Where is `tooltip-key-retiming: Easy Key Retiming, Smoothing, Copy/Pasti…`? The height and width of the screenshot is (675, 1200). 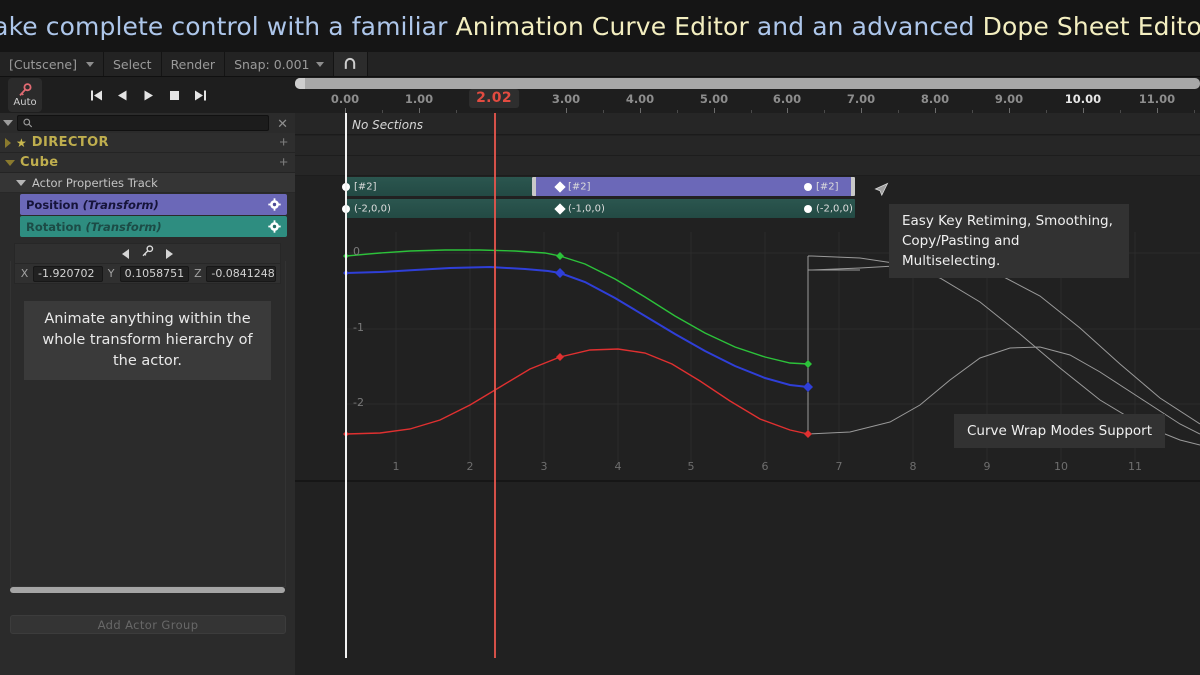 tooltip-key-retiming: Easy Key Retiming, Smoothing, Copy/Pasti… is located at coordinates (1009, 241).